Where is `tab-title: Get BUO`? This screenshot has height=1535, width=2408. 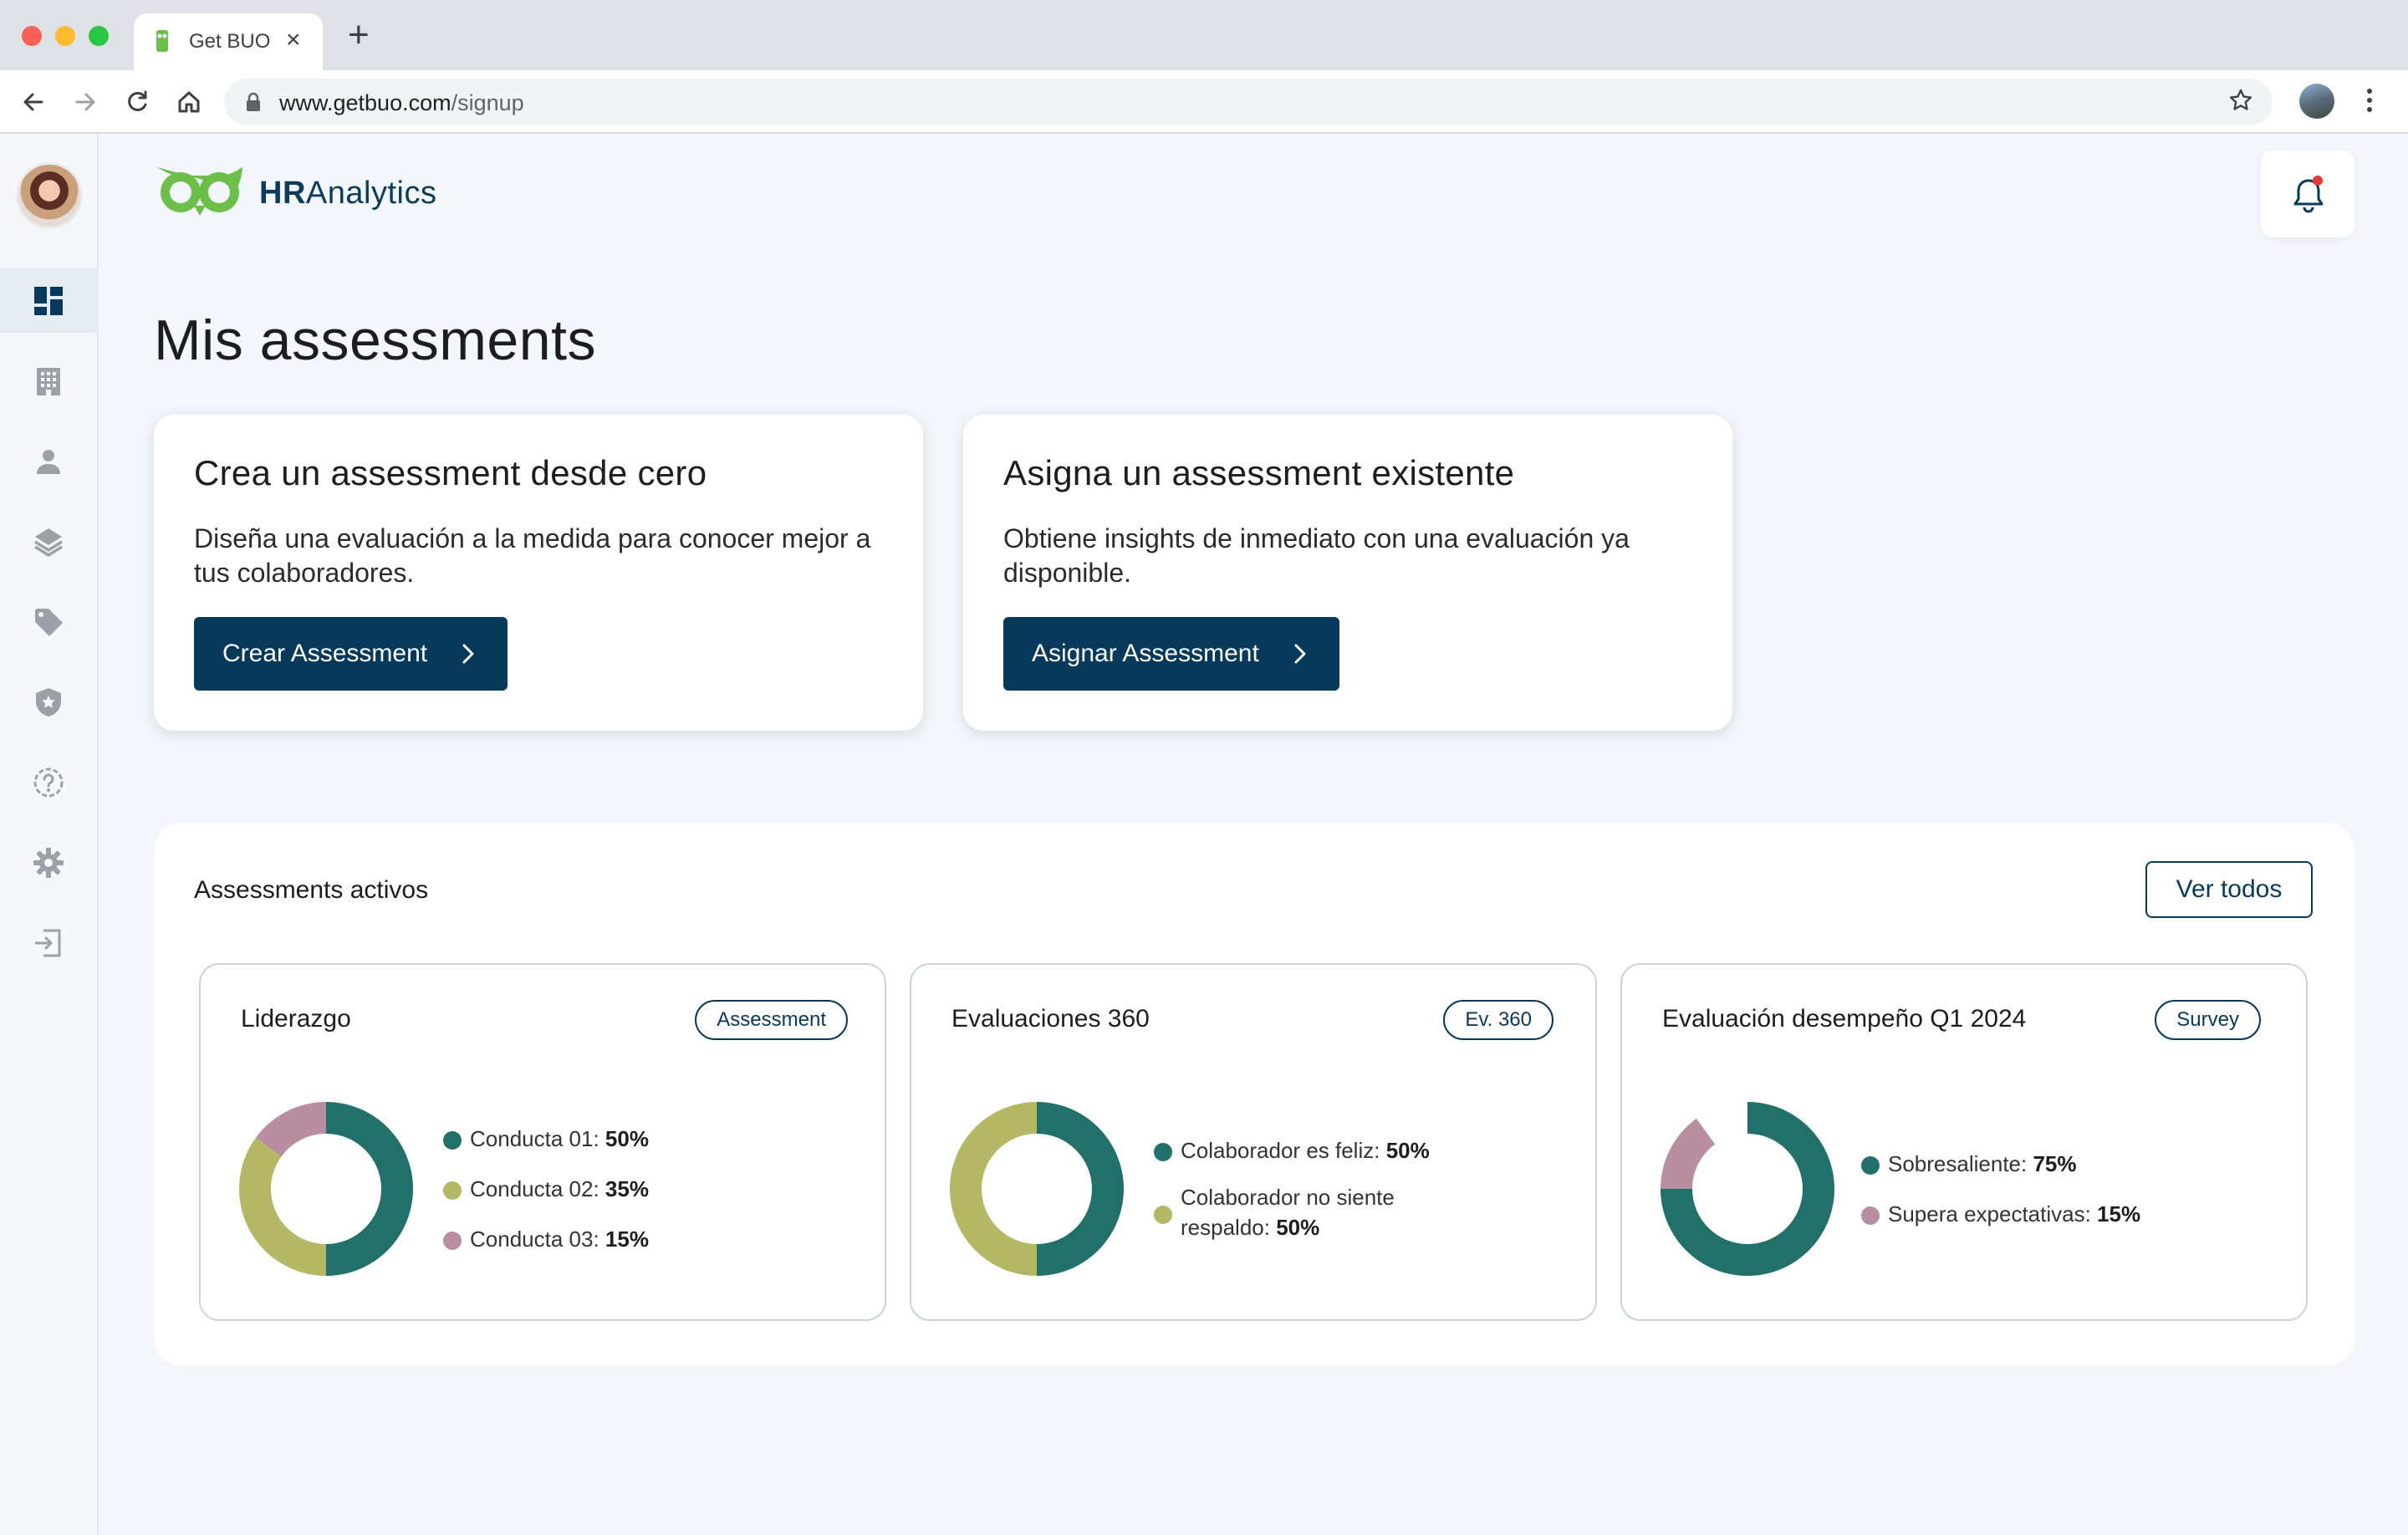 tab-title: Get BUO is located at coordinates (230, 41).